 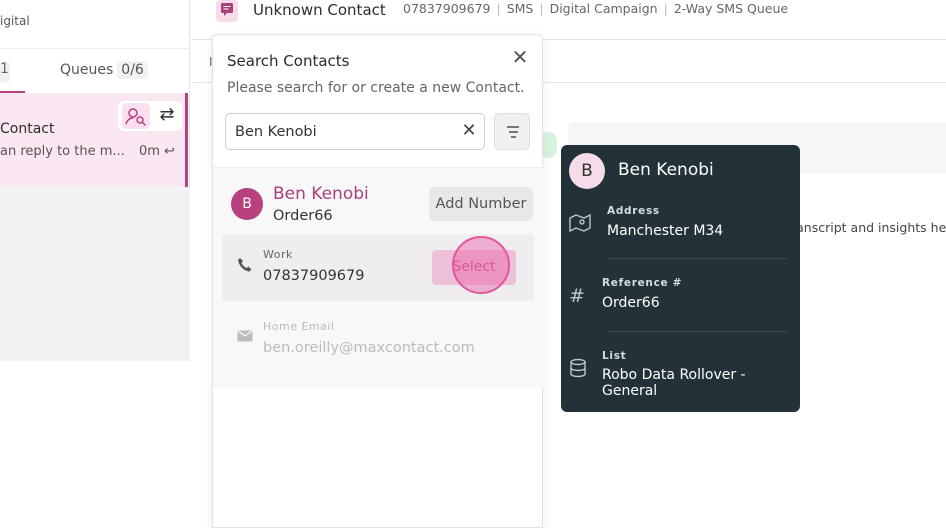 What do you see at coordinates (481, 265) in the screenshot?
I see `click-indicator` at bounding box center [481, 265].